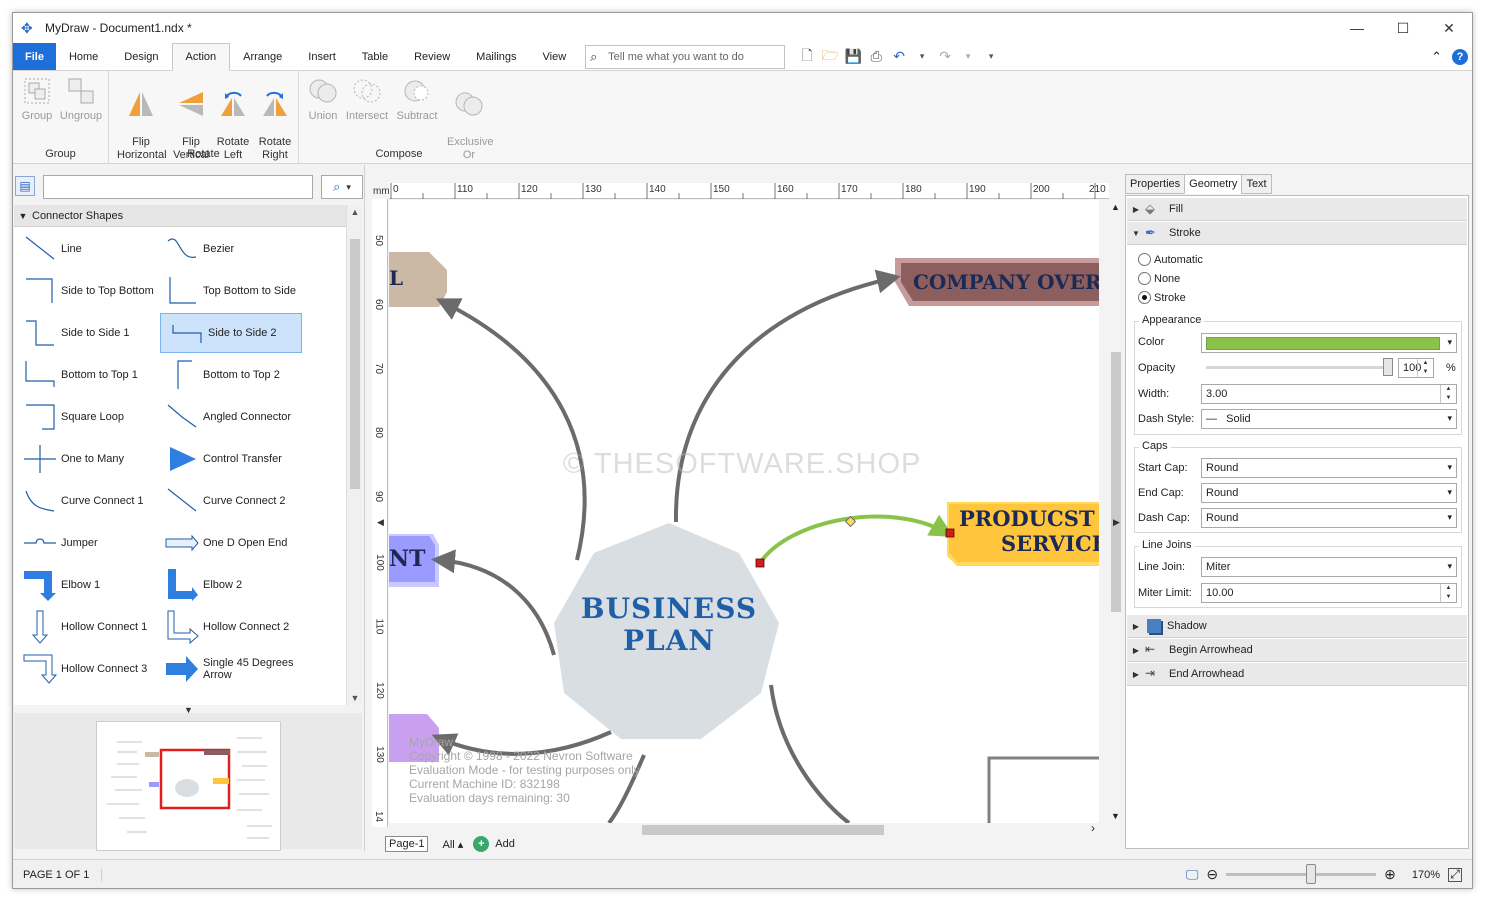  Describe the element at coordinates (950, 533) in the screenshot. I see `selection-handle-end` at that location.